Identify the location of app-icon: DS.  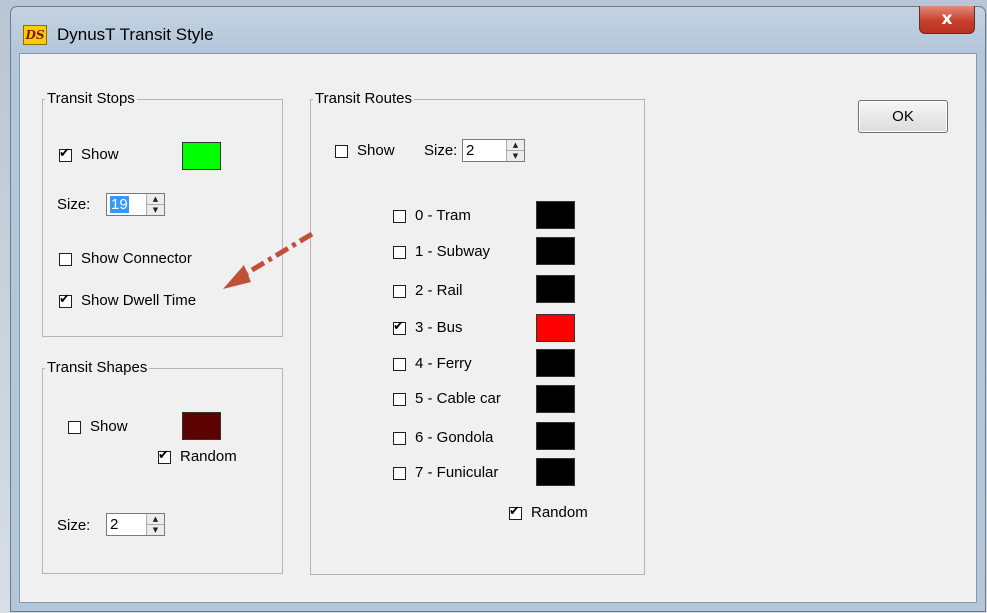
(35, 35).